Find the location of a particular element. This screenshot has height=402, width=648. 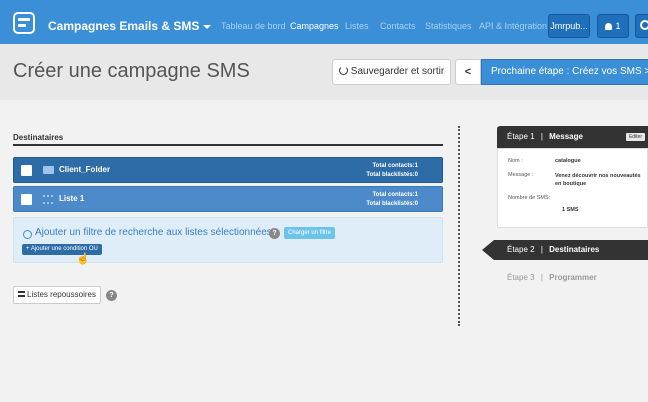

chevron-down-icon is located at coordinates (207, 26).